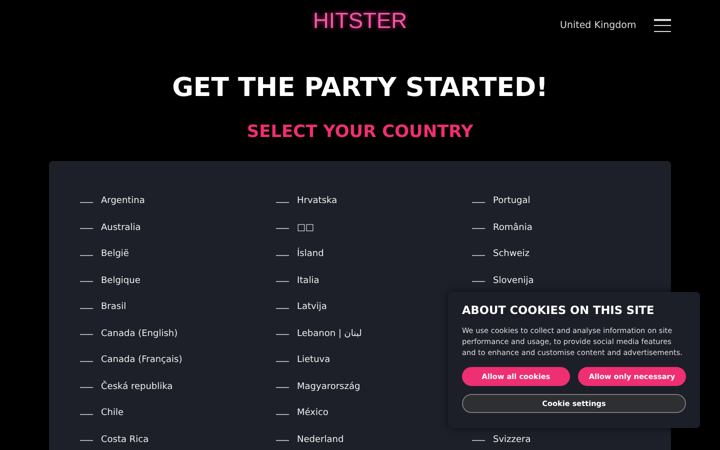 This screenshot has width=720, height=450. I want to click on country-link: Portugal, so click(511, 202).